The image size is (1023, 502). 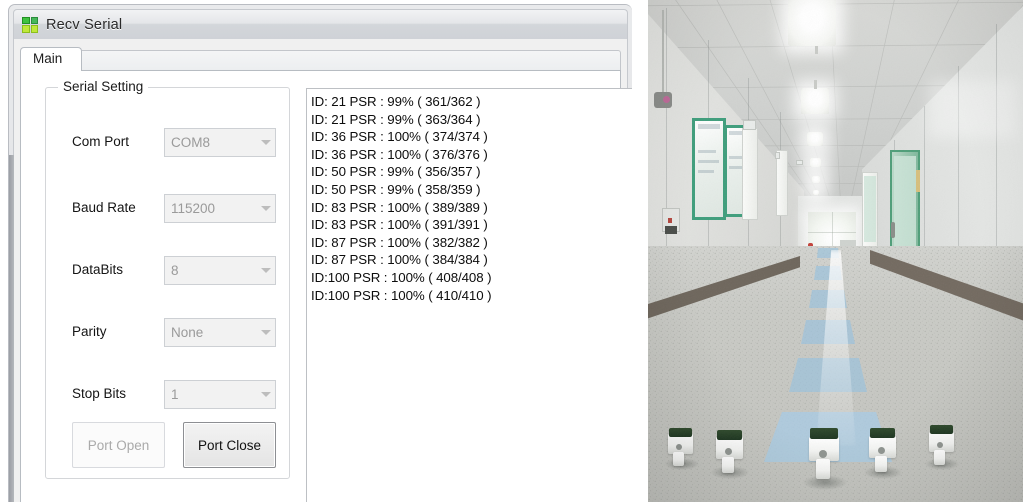 What do you see at coordinates (396, 119) in the screenshot?
I see `log-line: ID: 21 PSR : 99% ( 363/364 )` at bounding box center [396, 119].